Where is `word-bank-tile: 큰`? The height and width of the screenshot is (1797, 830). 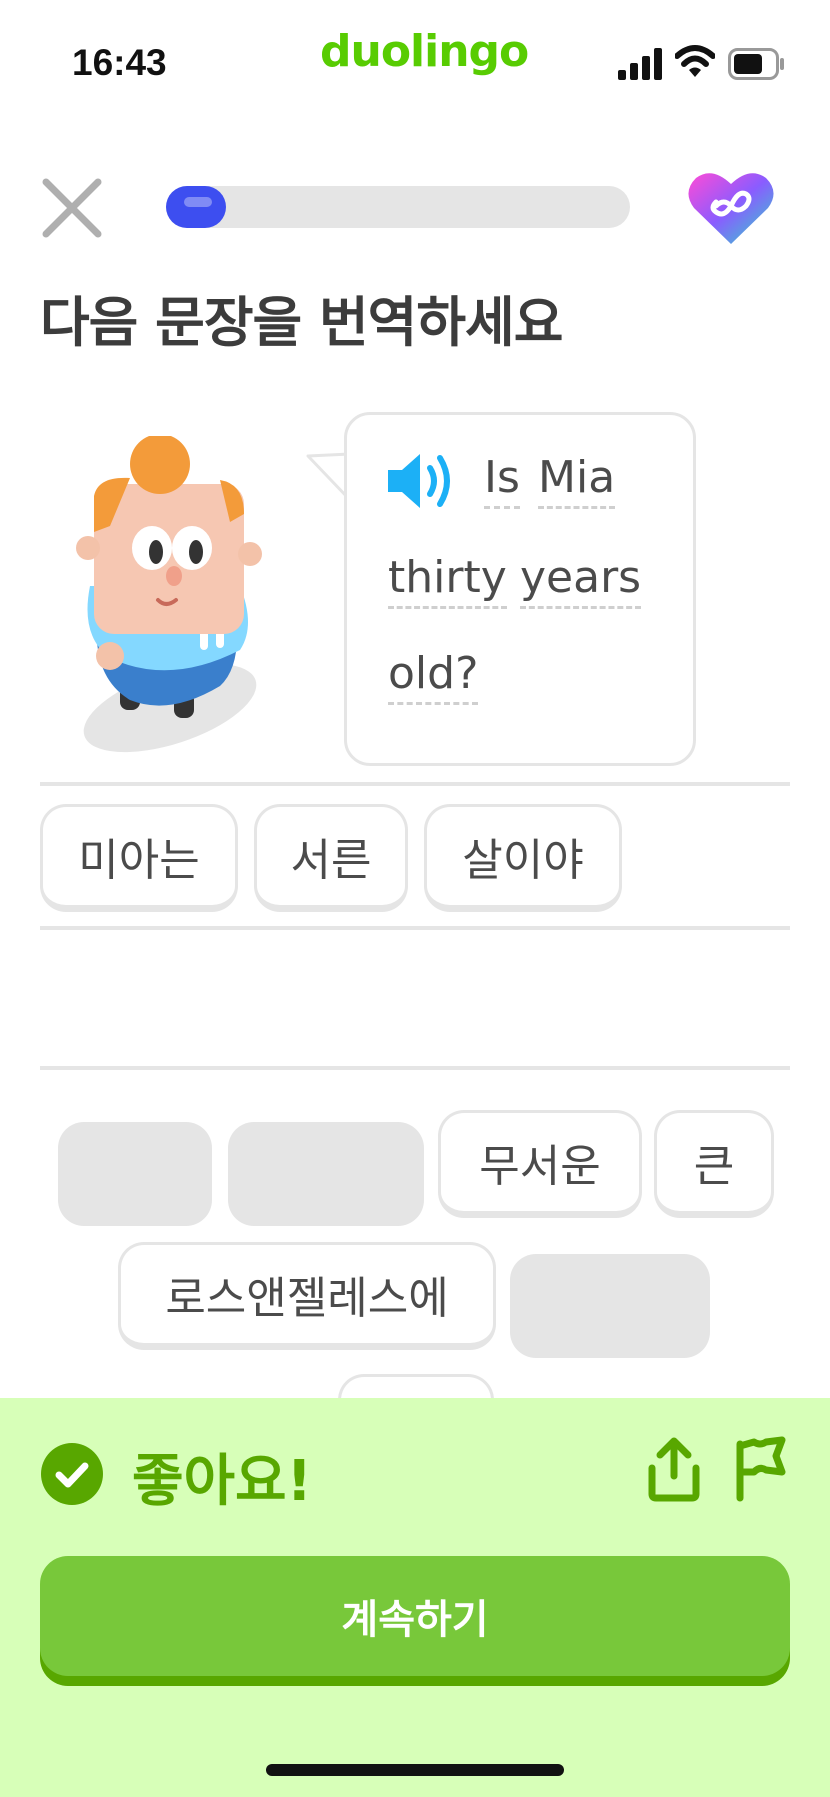 word-bank-tile: 큰 is located at coordinates (714, 1164).